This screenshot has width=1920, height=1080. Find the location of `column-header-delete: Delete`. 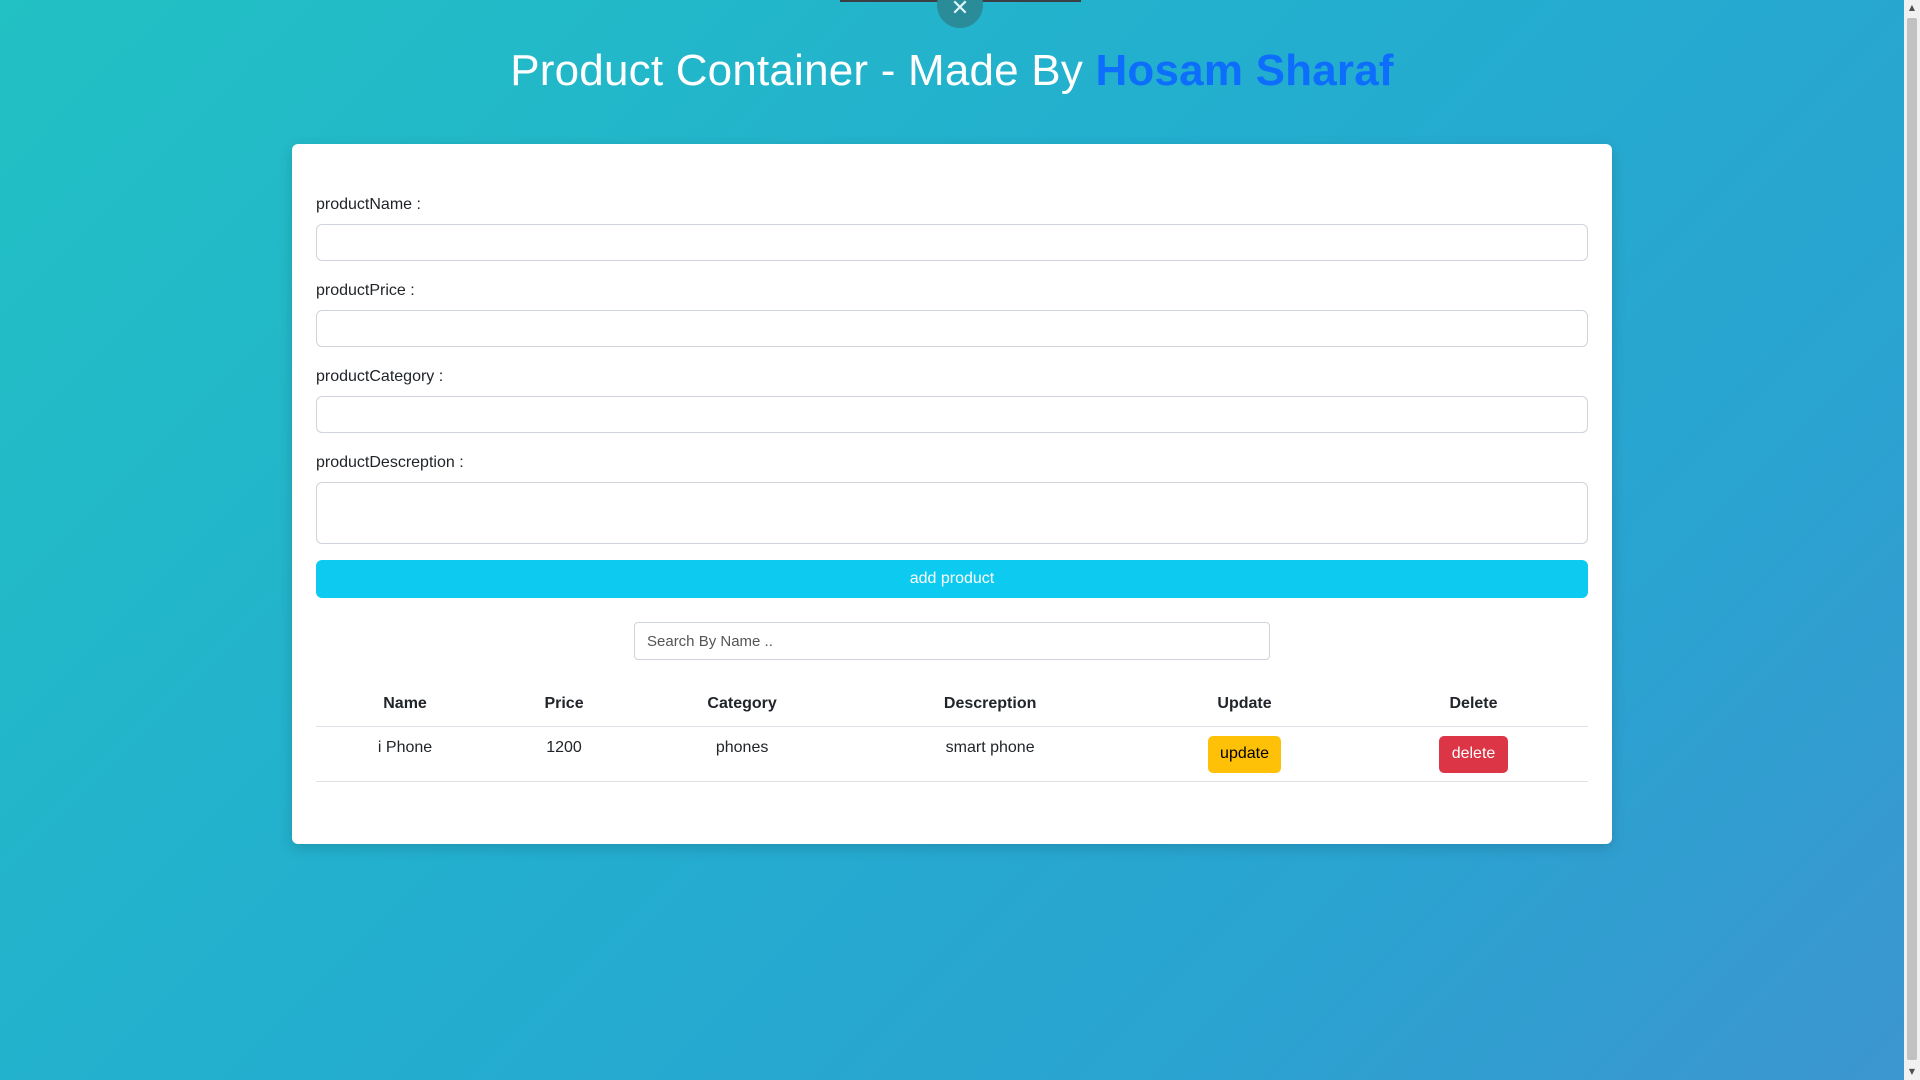

column-header-delete: Delete is located at coordinates (1473, 704).